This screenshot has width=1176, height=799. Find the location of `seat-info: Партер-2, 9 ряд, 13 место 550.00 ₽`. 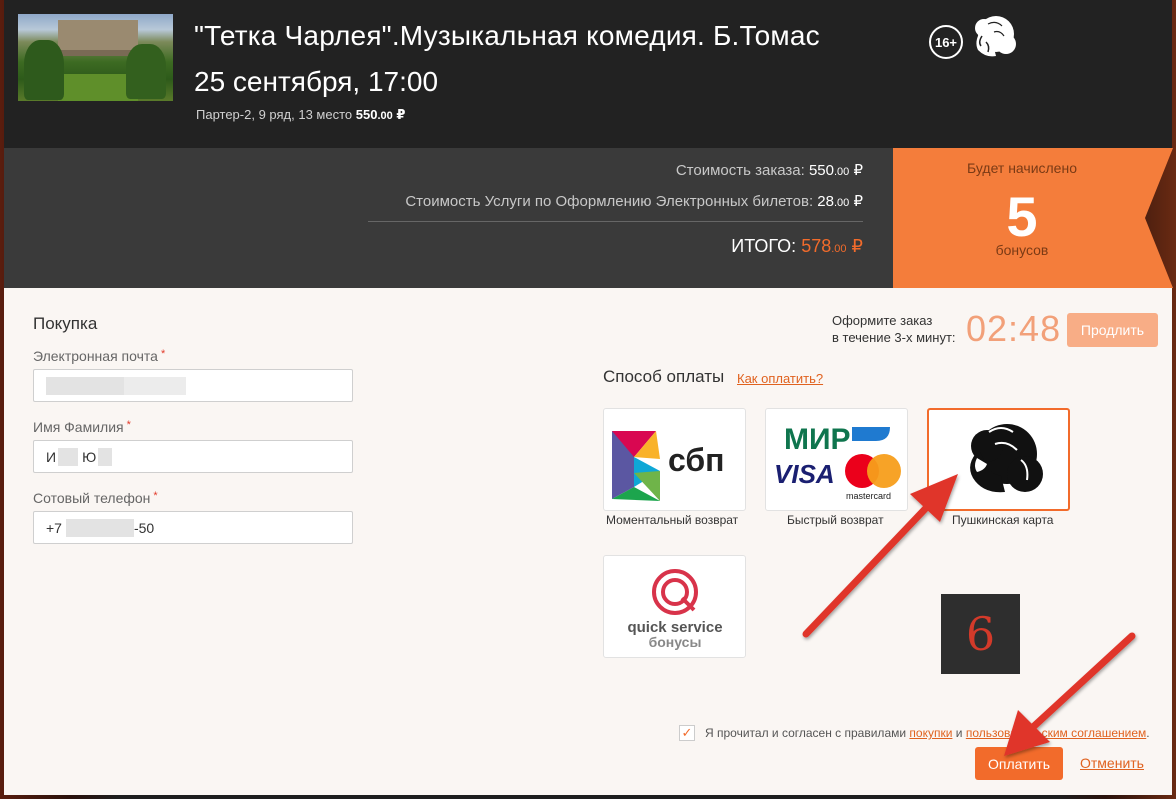

seat-info: Партер-2, 9 ряд, 13 место 550.00 ₽ is located at coordinates (300, 115).